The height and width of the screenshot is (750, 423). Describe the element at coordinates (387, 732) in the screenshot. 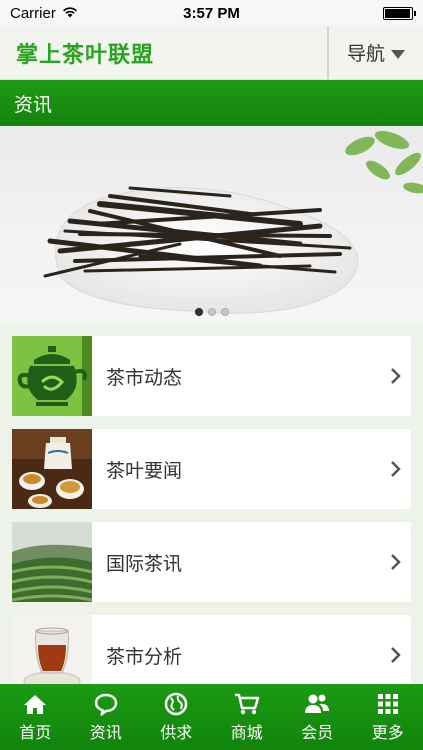

I see `tab-label: 更多` at that location.